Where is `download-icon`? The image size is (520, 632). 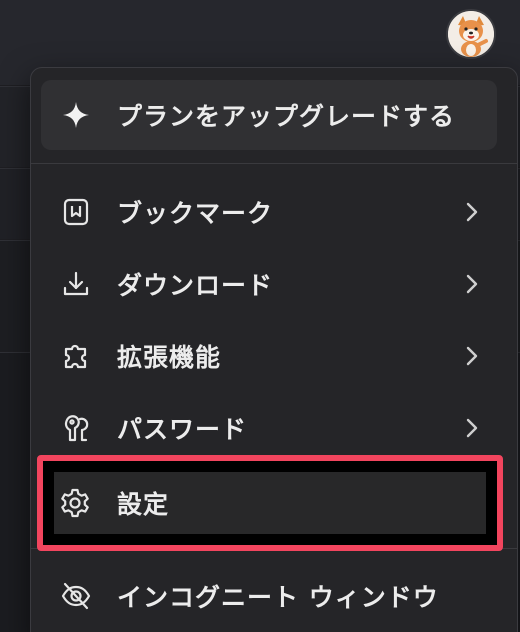 download-icon is located at coordinates (76, 284).